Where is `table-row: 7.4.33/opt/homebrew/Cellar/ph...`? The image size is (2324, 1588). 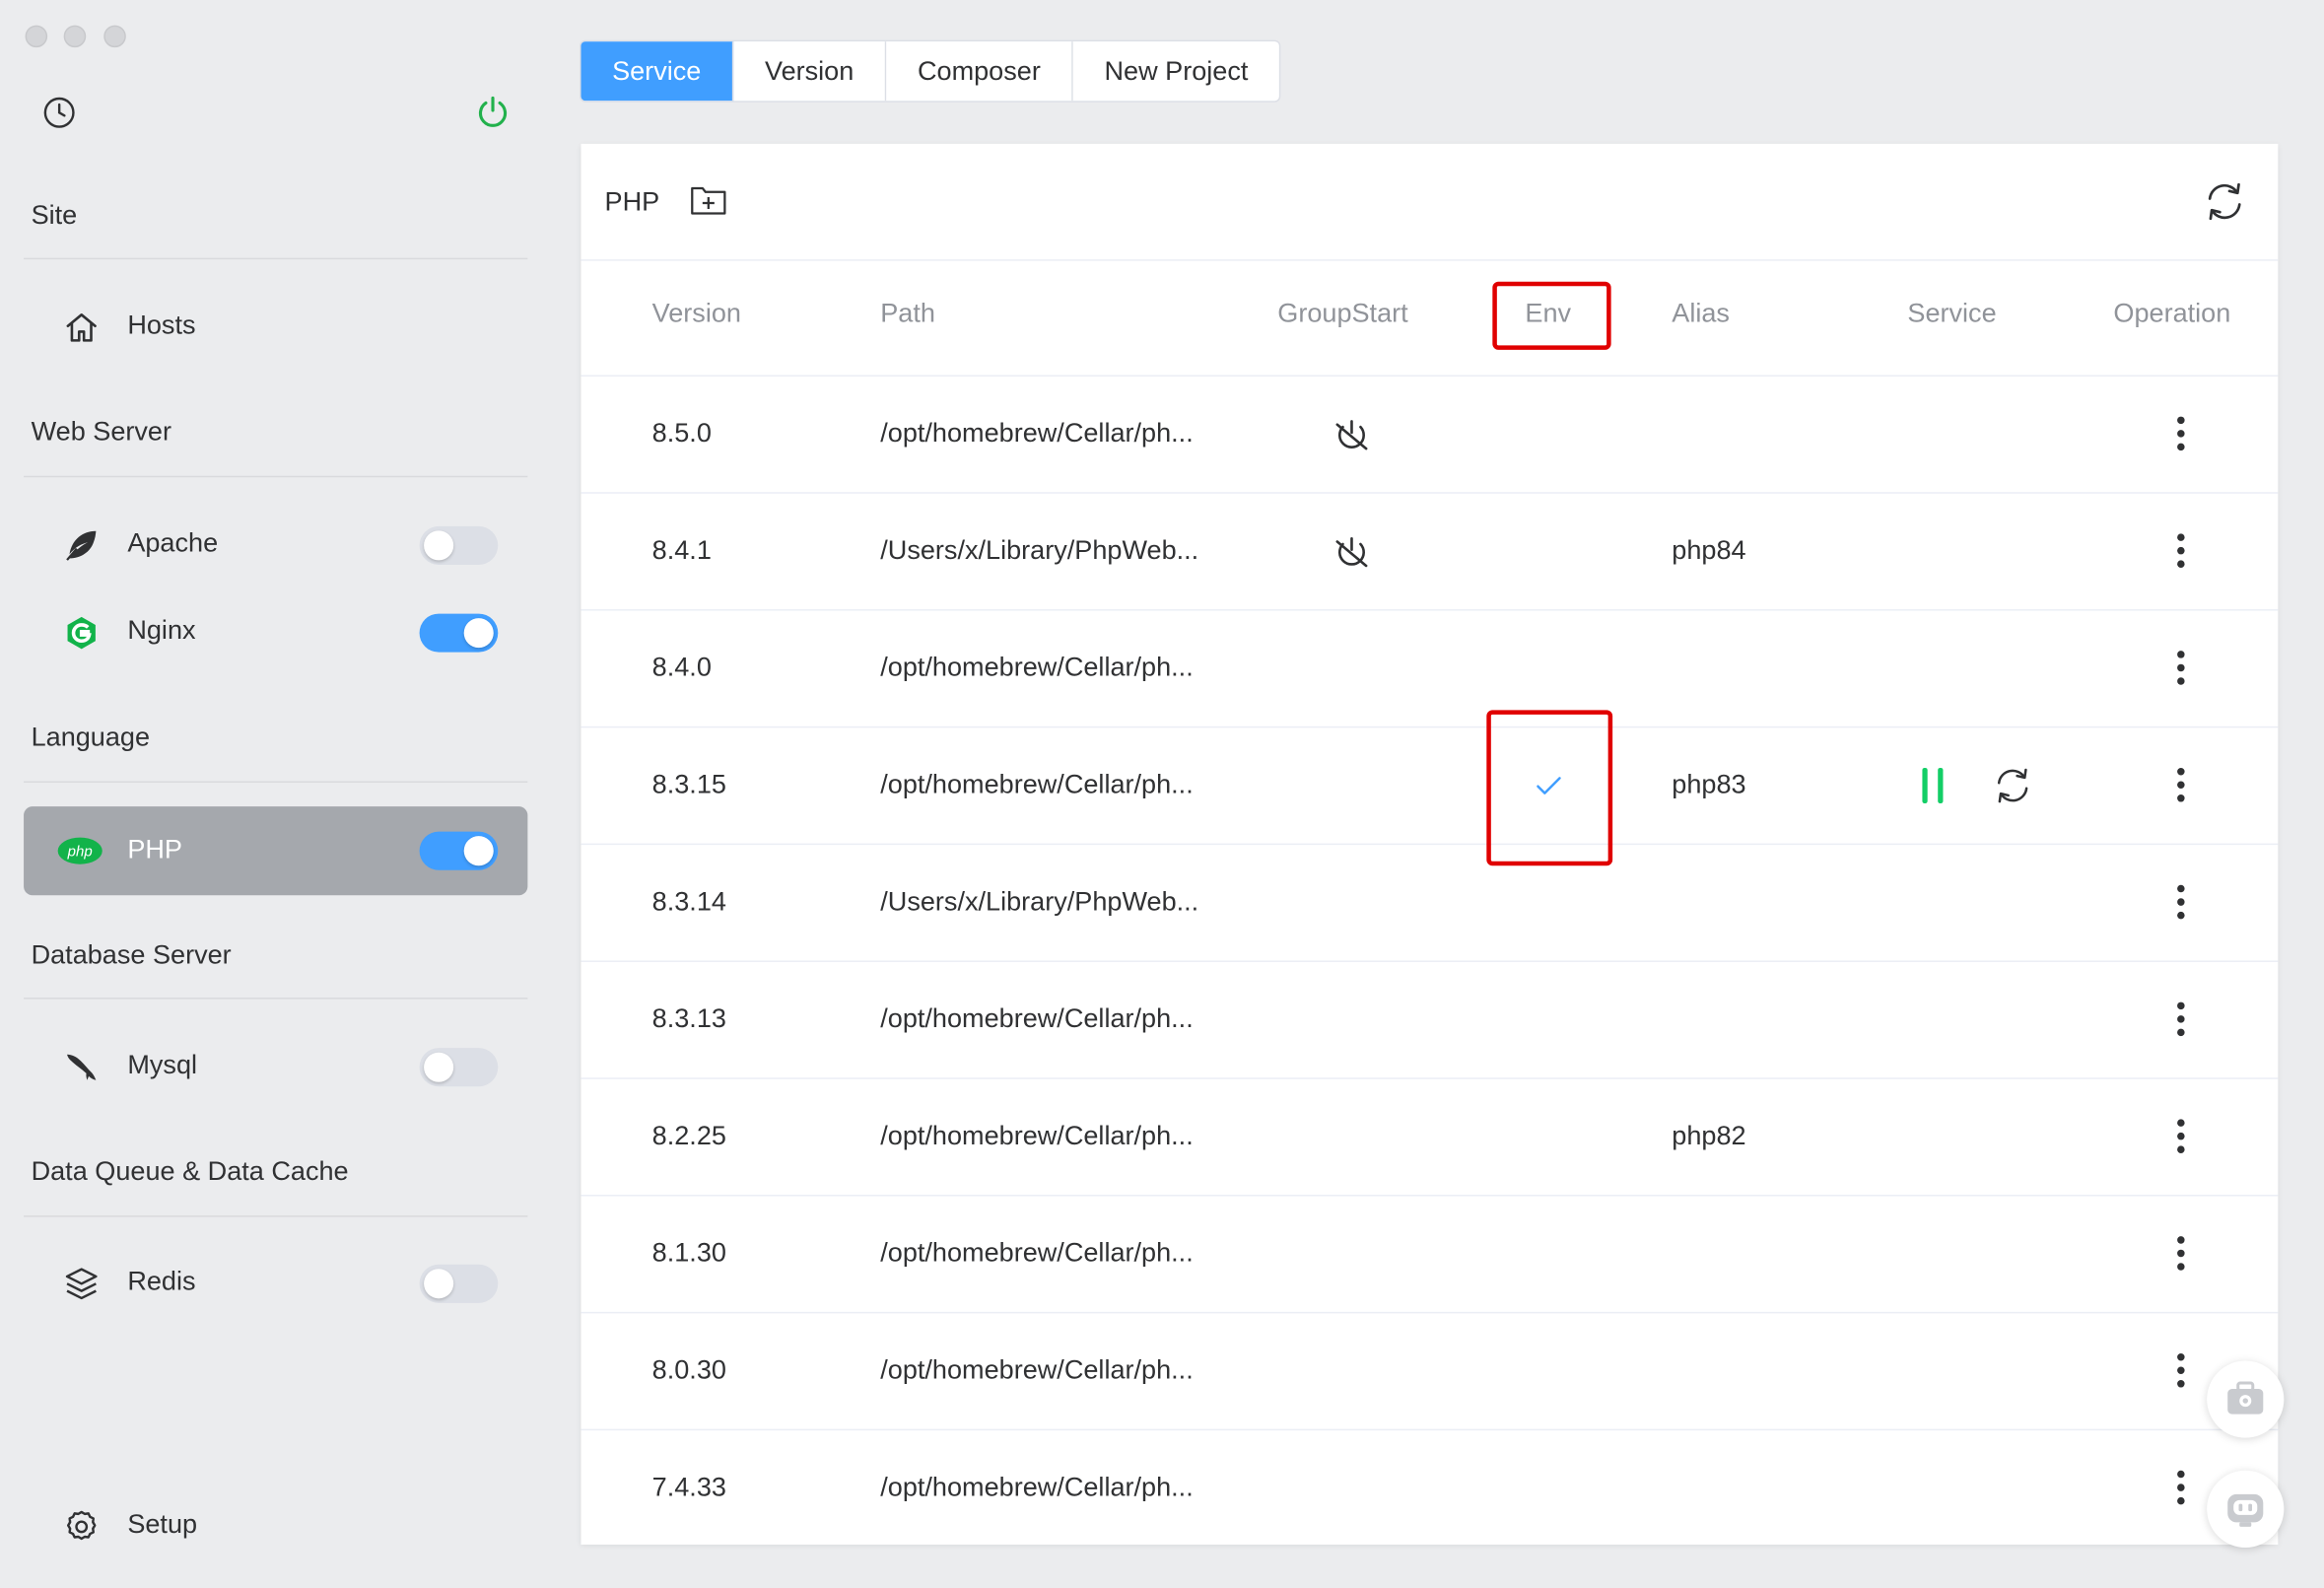 table-row: 7.4.33/opt/homebrew/Cellar/ph... is located at coordinates (1430, 1488).